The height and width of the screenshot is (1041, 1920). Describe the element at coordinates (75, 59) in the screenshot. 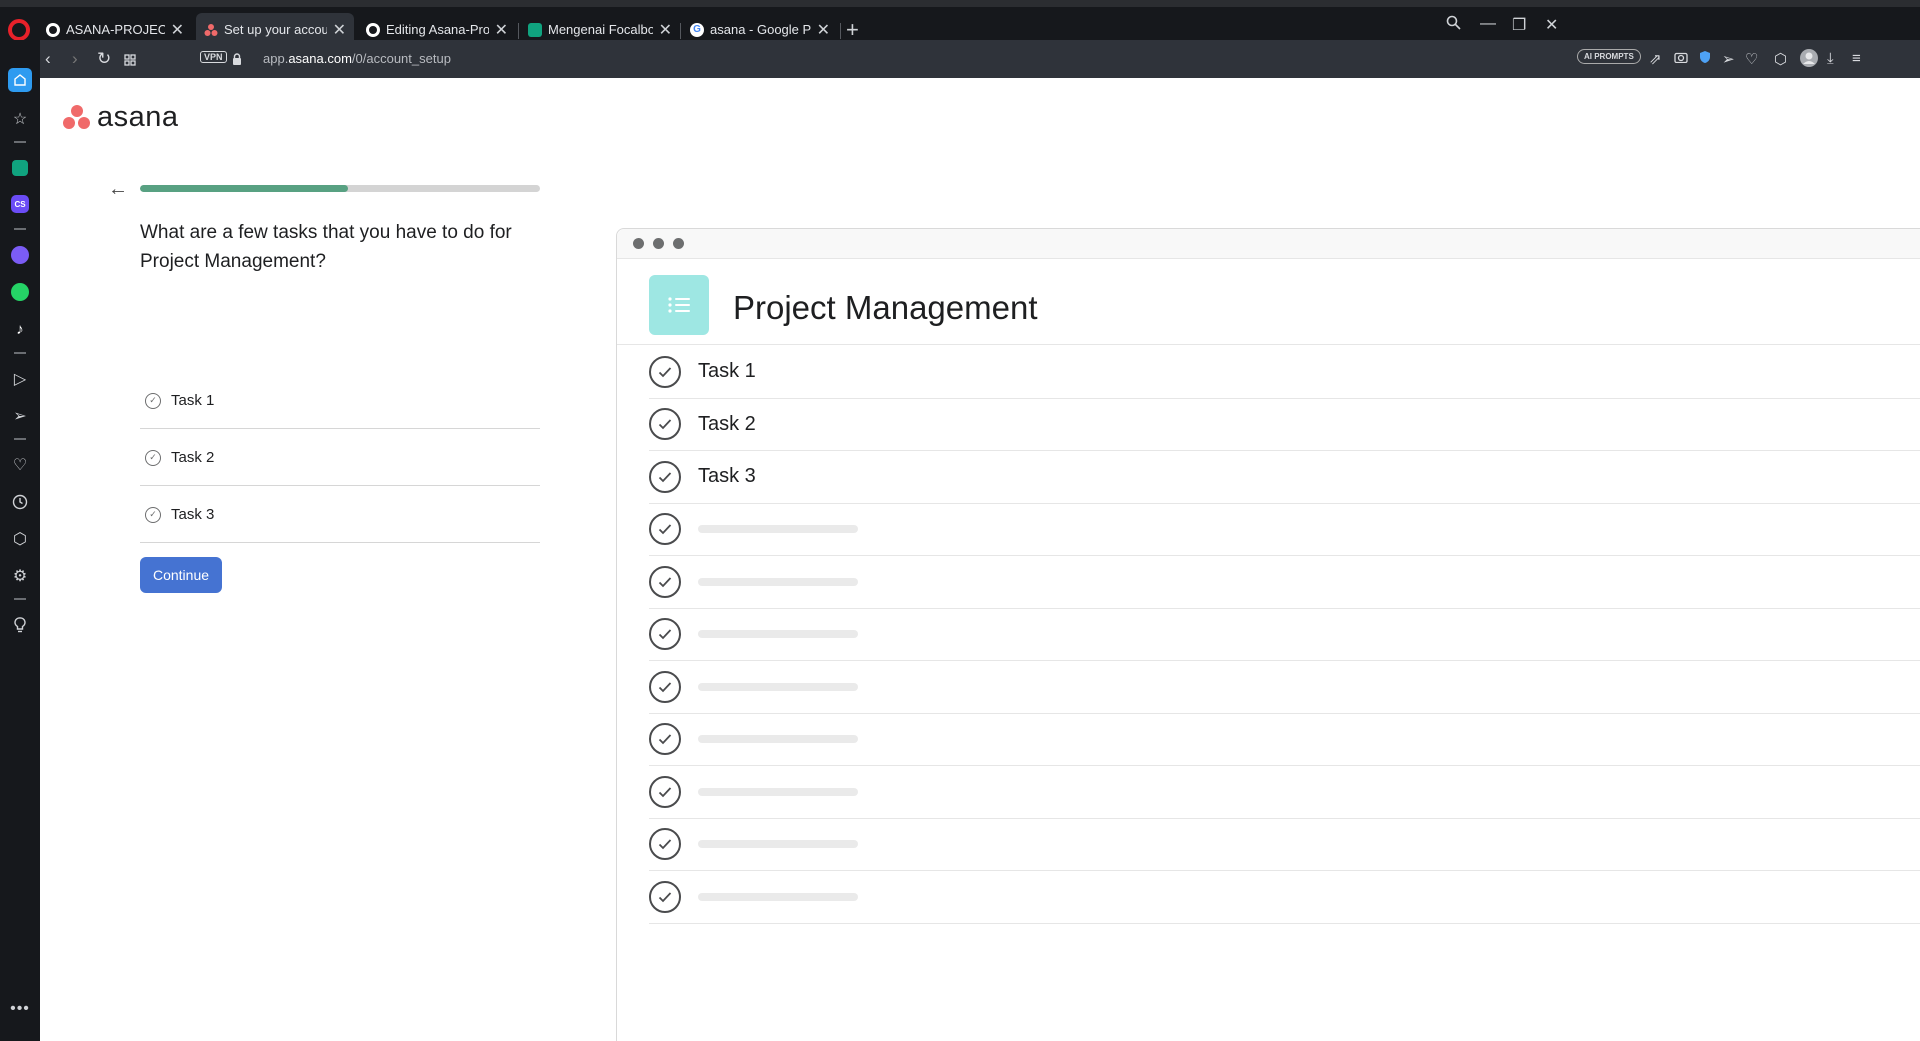

I see `forward-icon: ›` at that location.